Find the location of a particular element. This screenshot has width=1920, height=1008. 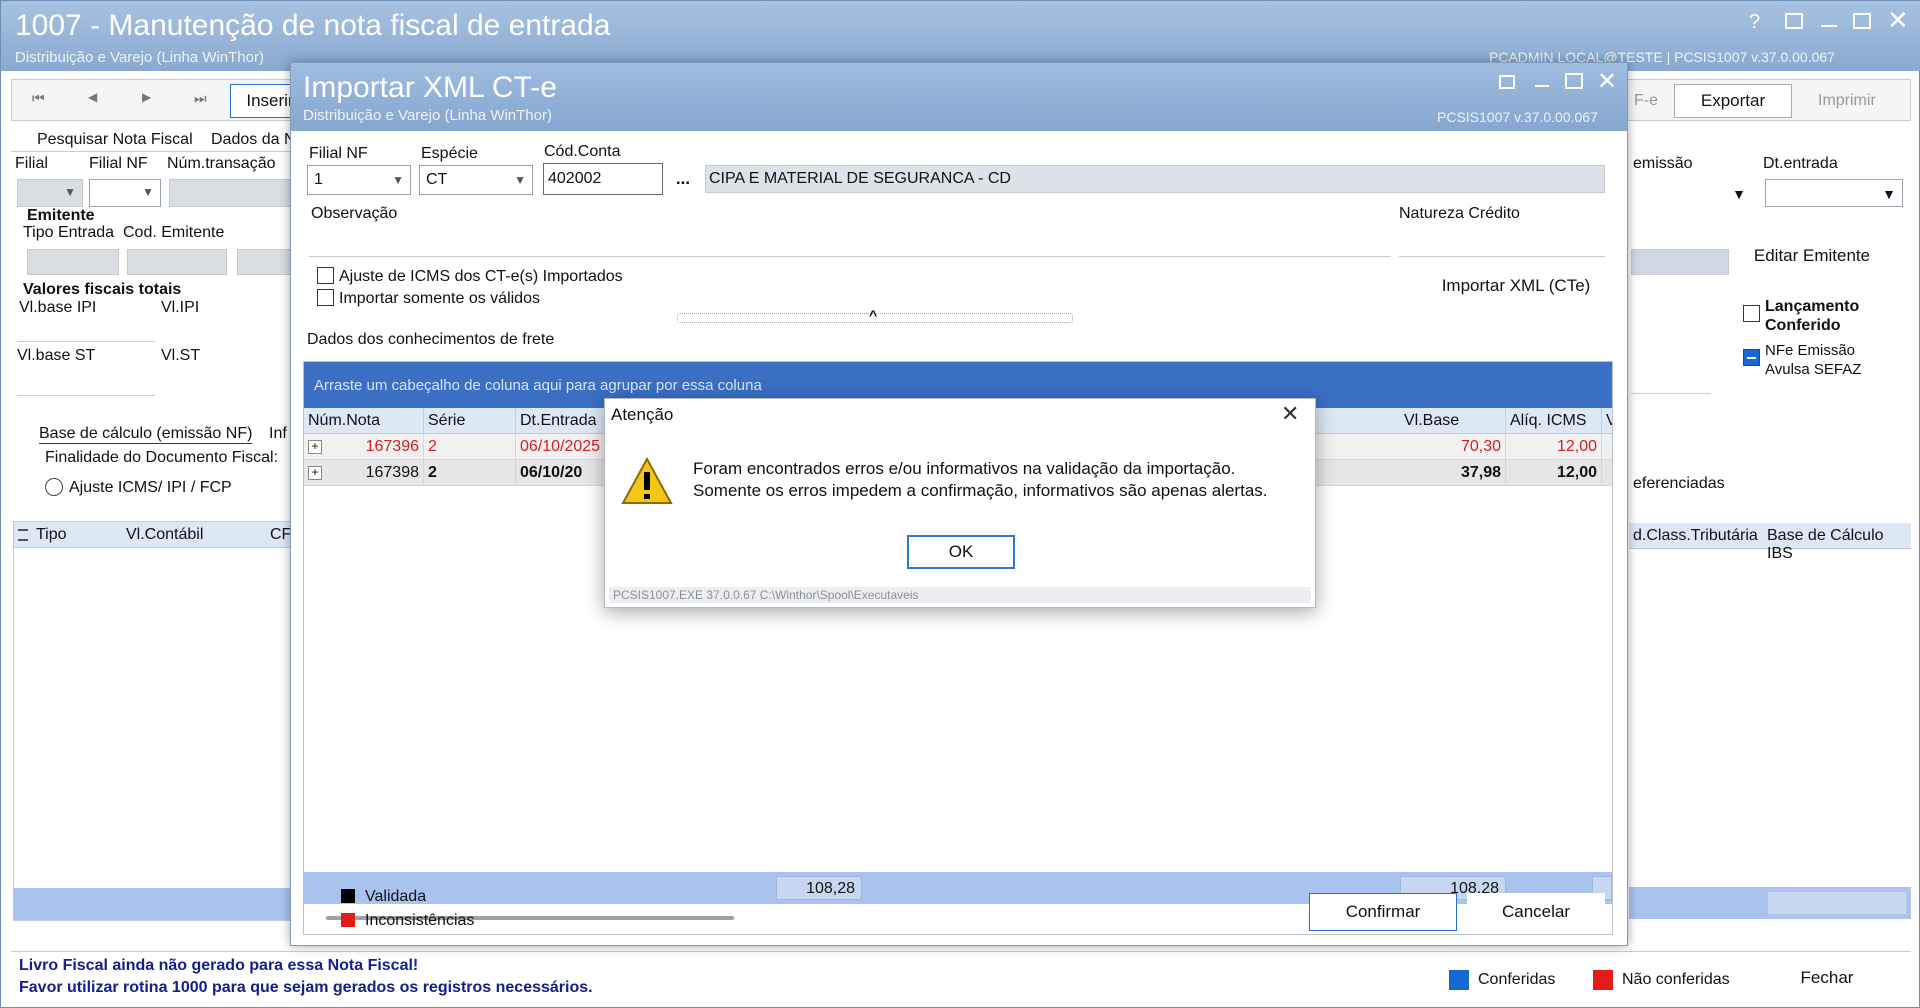

left-grid-footer is located at coordinates (154, 904).